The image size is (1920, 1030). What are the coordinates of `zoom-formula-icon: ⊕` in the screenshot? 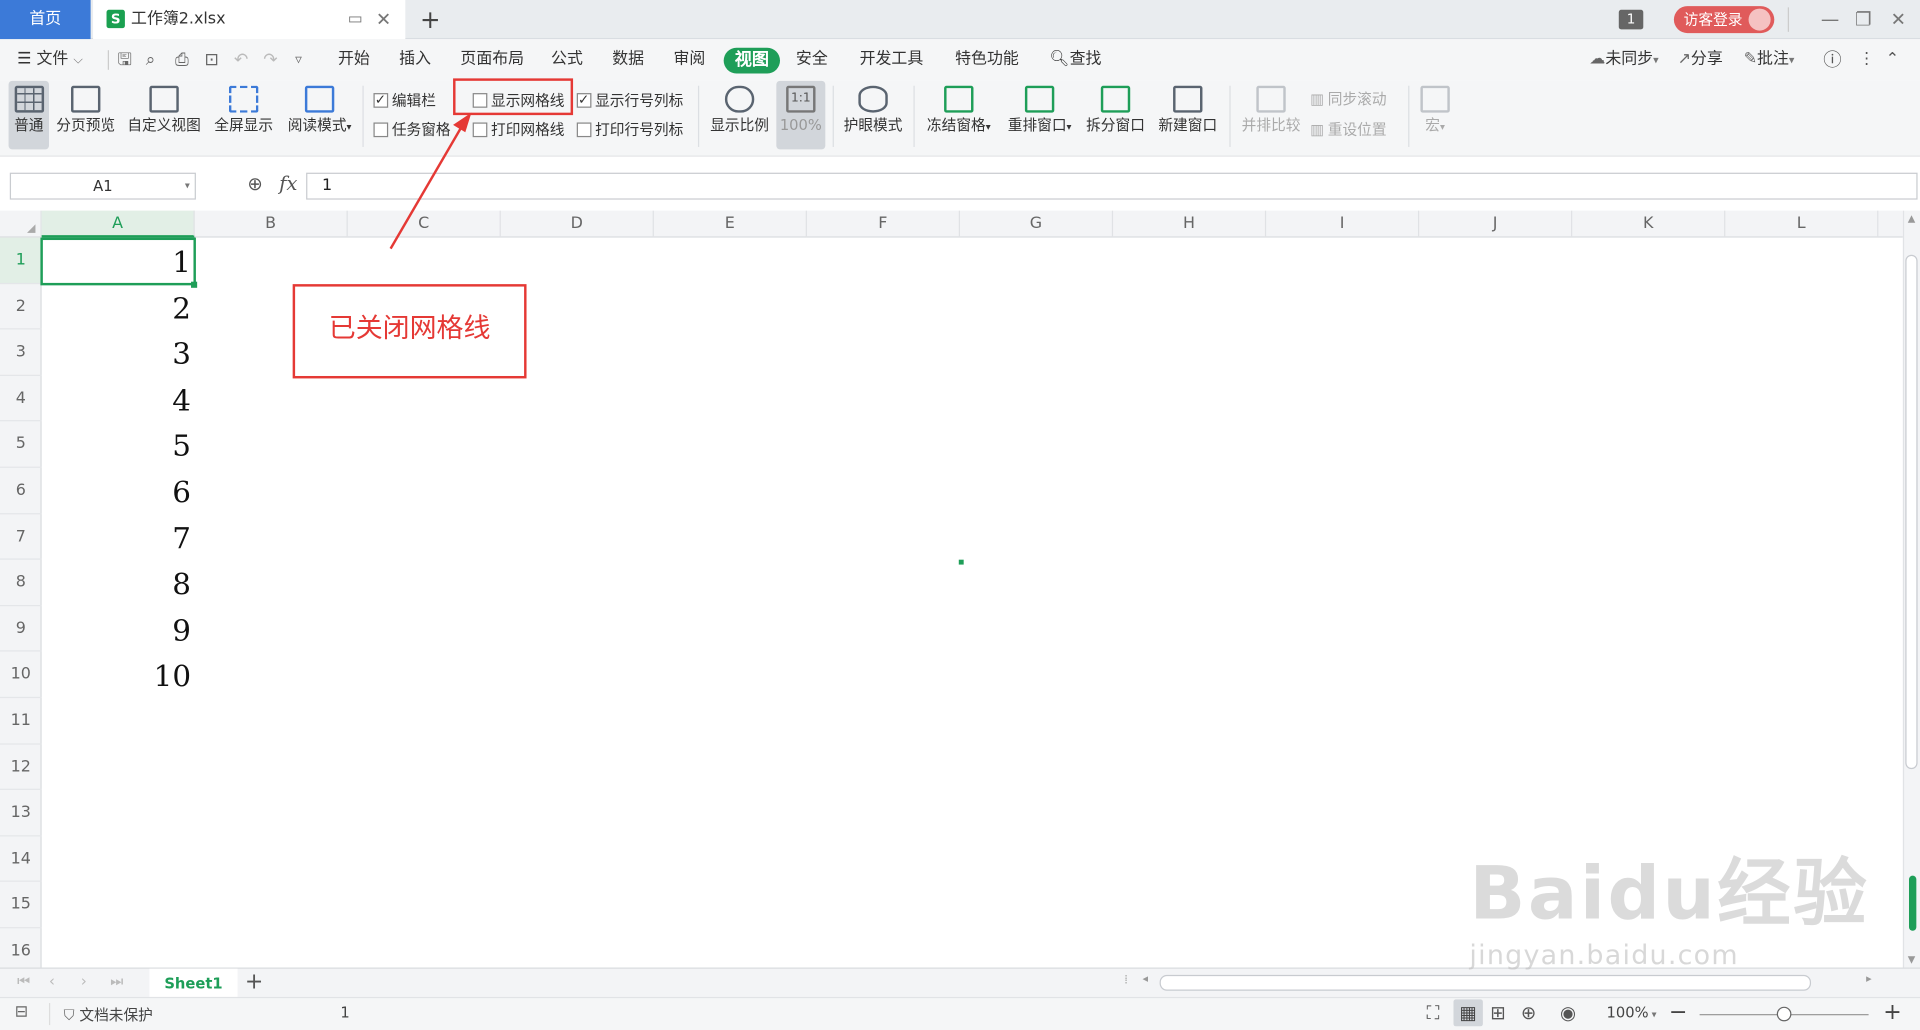 It's located at (254, 184).